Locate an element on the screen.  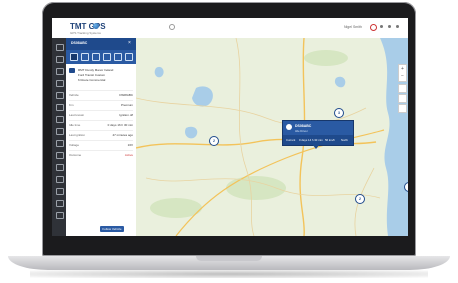
user-name: Nigel Smith is located at coordinates (353, 27).